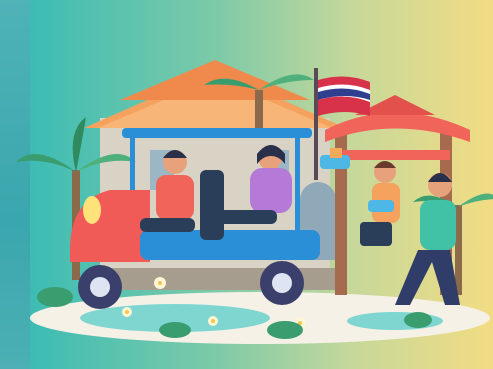 The image size is (493, 369). Describe the element at coordinates (380, 203) in the screenshot. I see `girl-with-water-gun` at that location.